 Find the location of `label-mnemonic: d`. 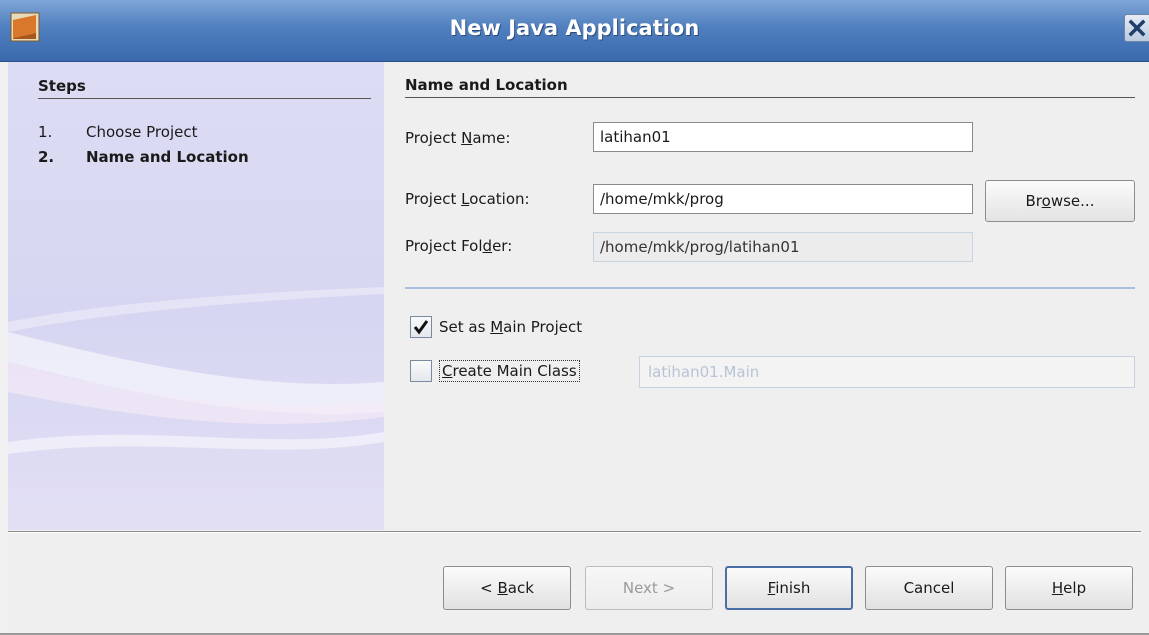

label-mnemonic: d is located at coordinates (487, 246).